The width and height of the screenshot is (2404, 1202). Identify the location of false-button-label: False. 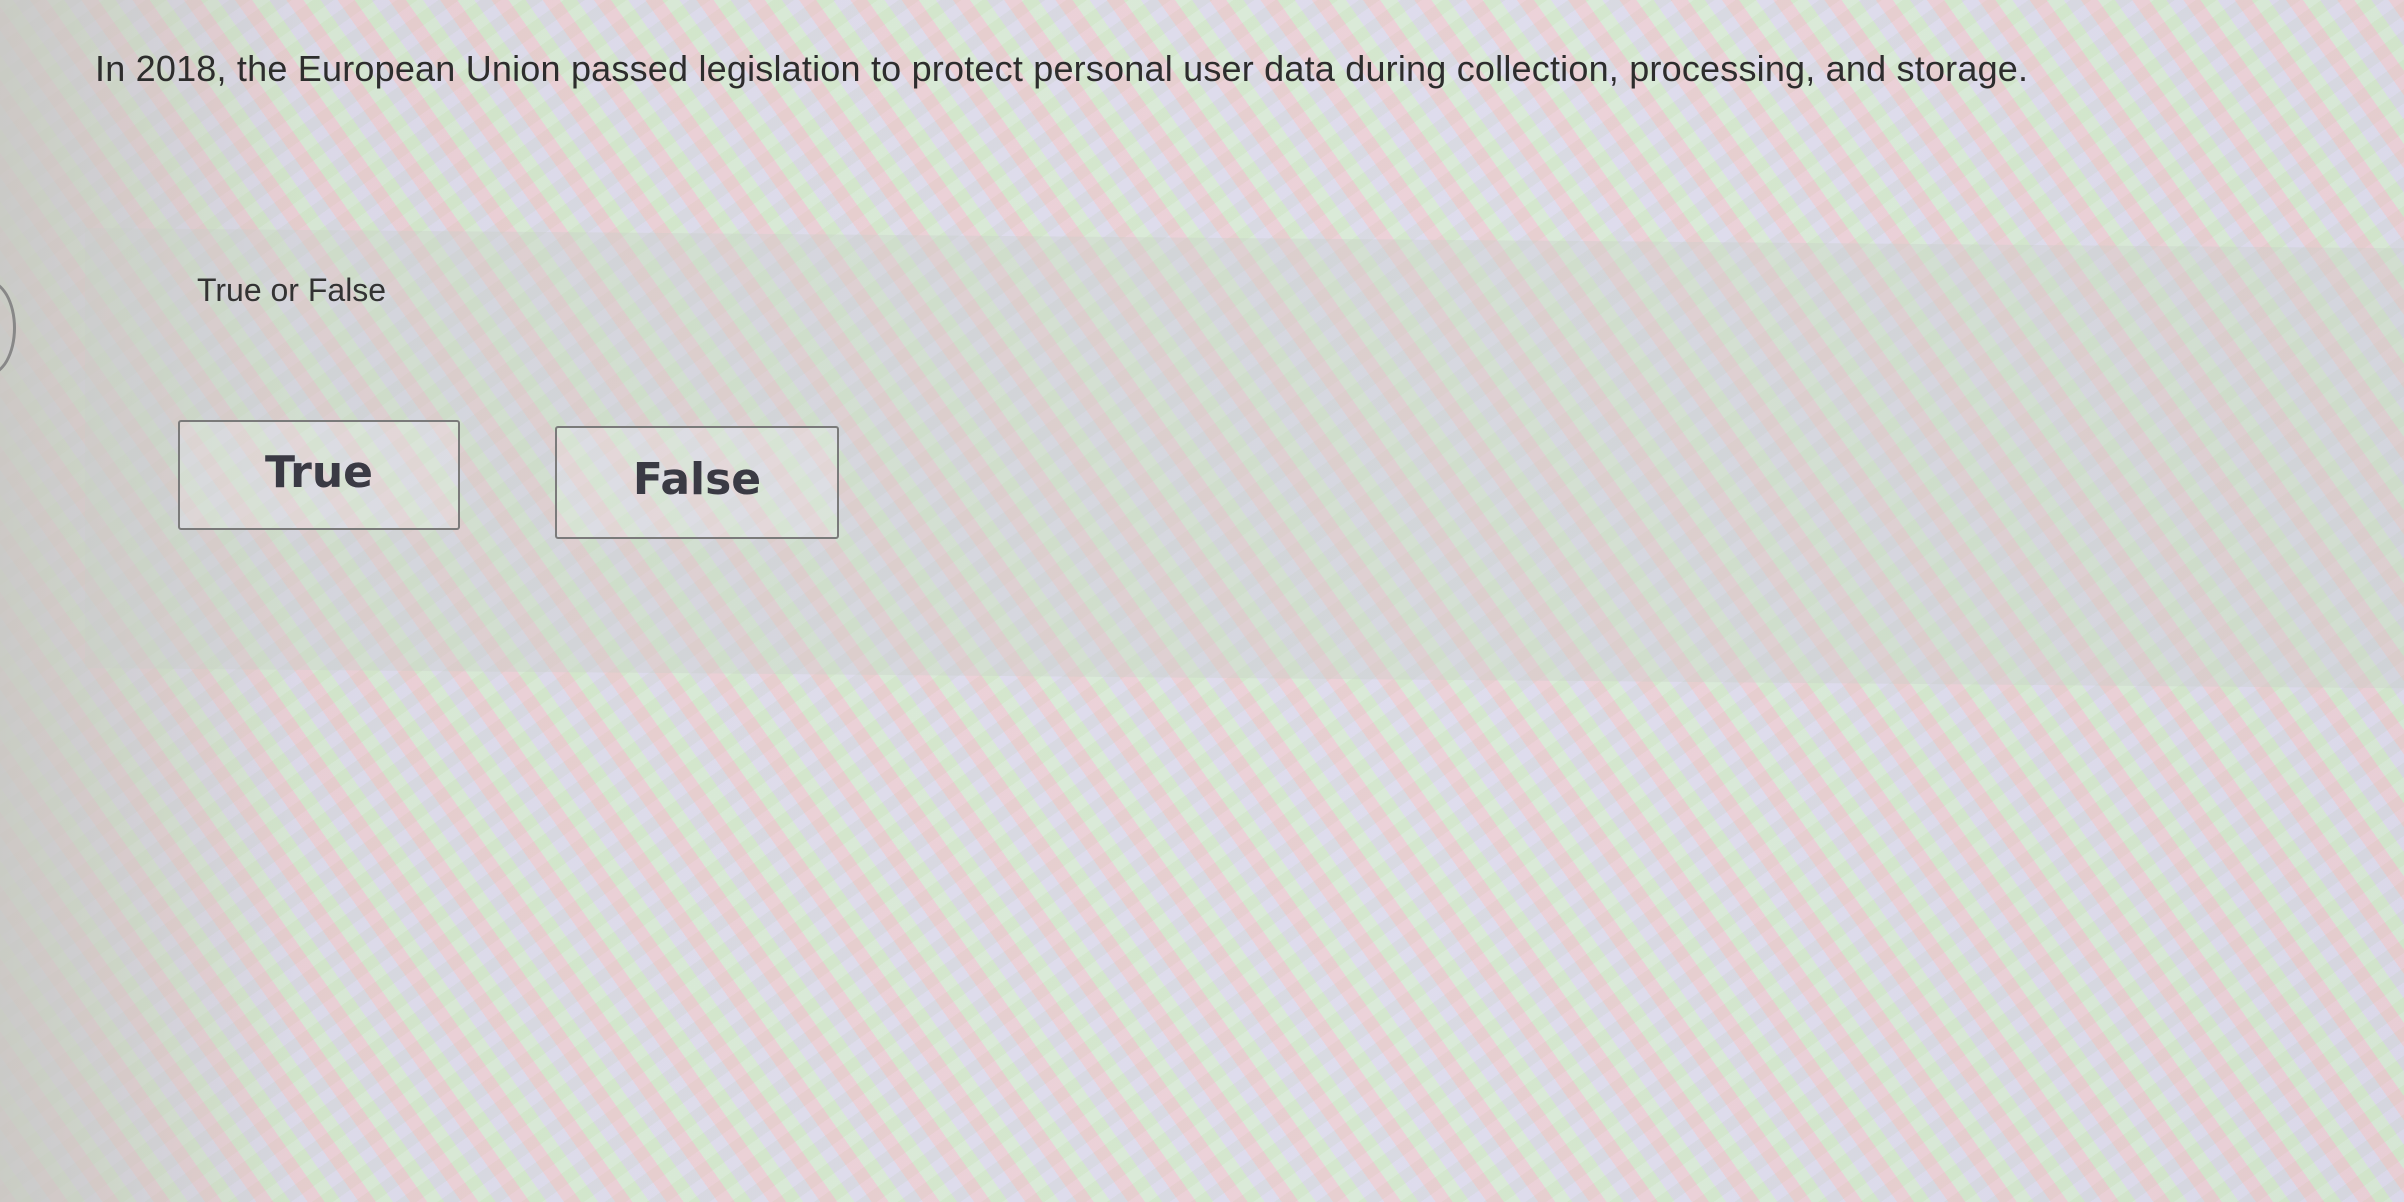
(697, 479).